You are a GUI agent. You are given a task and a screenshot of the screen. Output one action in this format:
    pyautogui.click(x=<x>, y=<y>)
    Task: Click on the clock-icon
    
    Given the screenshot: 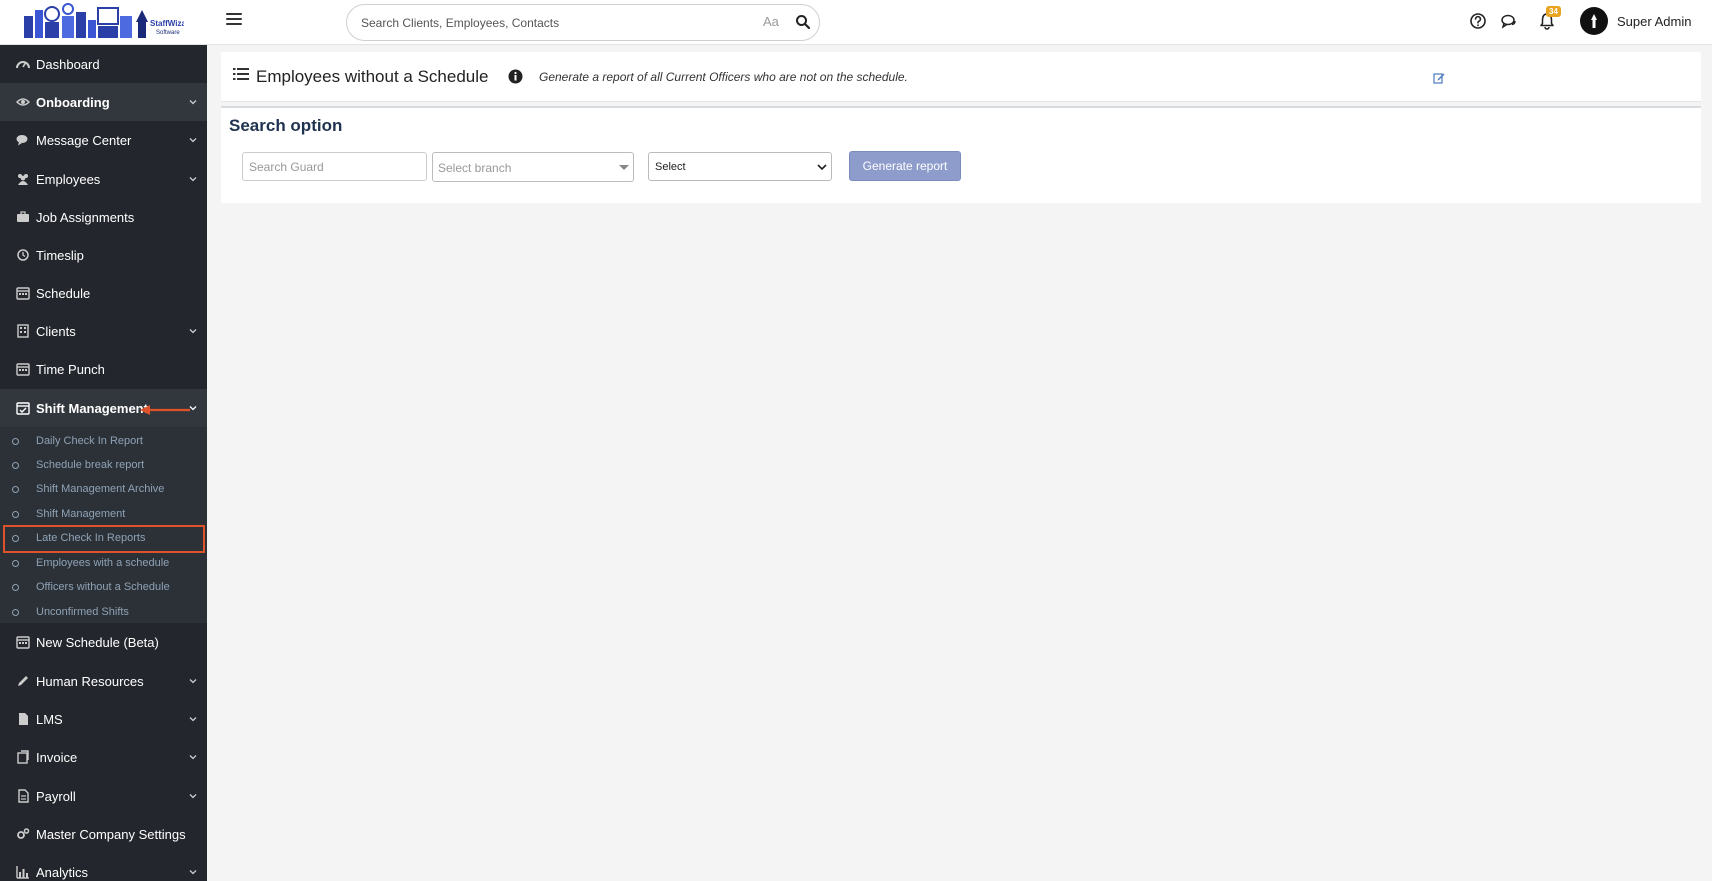 What is the action you would take?
    pyautogui.click(x=23, y=255)
    